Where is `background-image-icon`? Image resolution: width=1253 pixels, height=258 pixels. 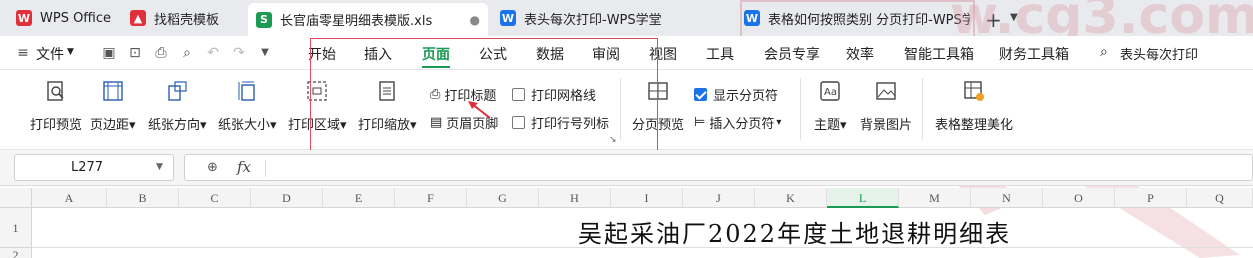
background-image-icon is located at coordinates (886, 91).